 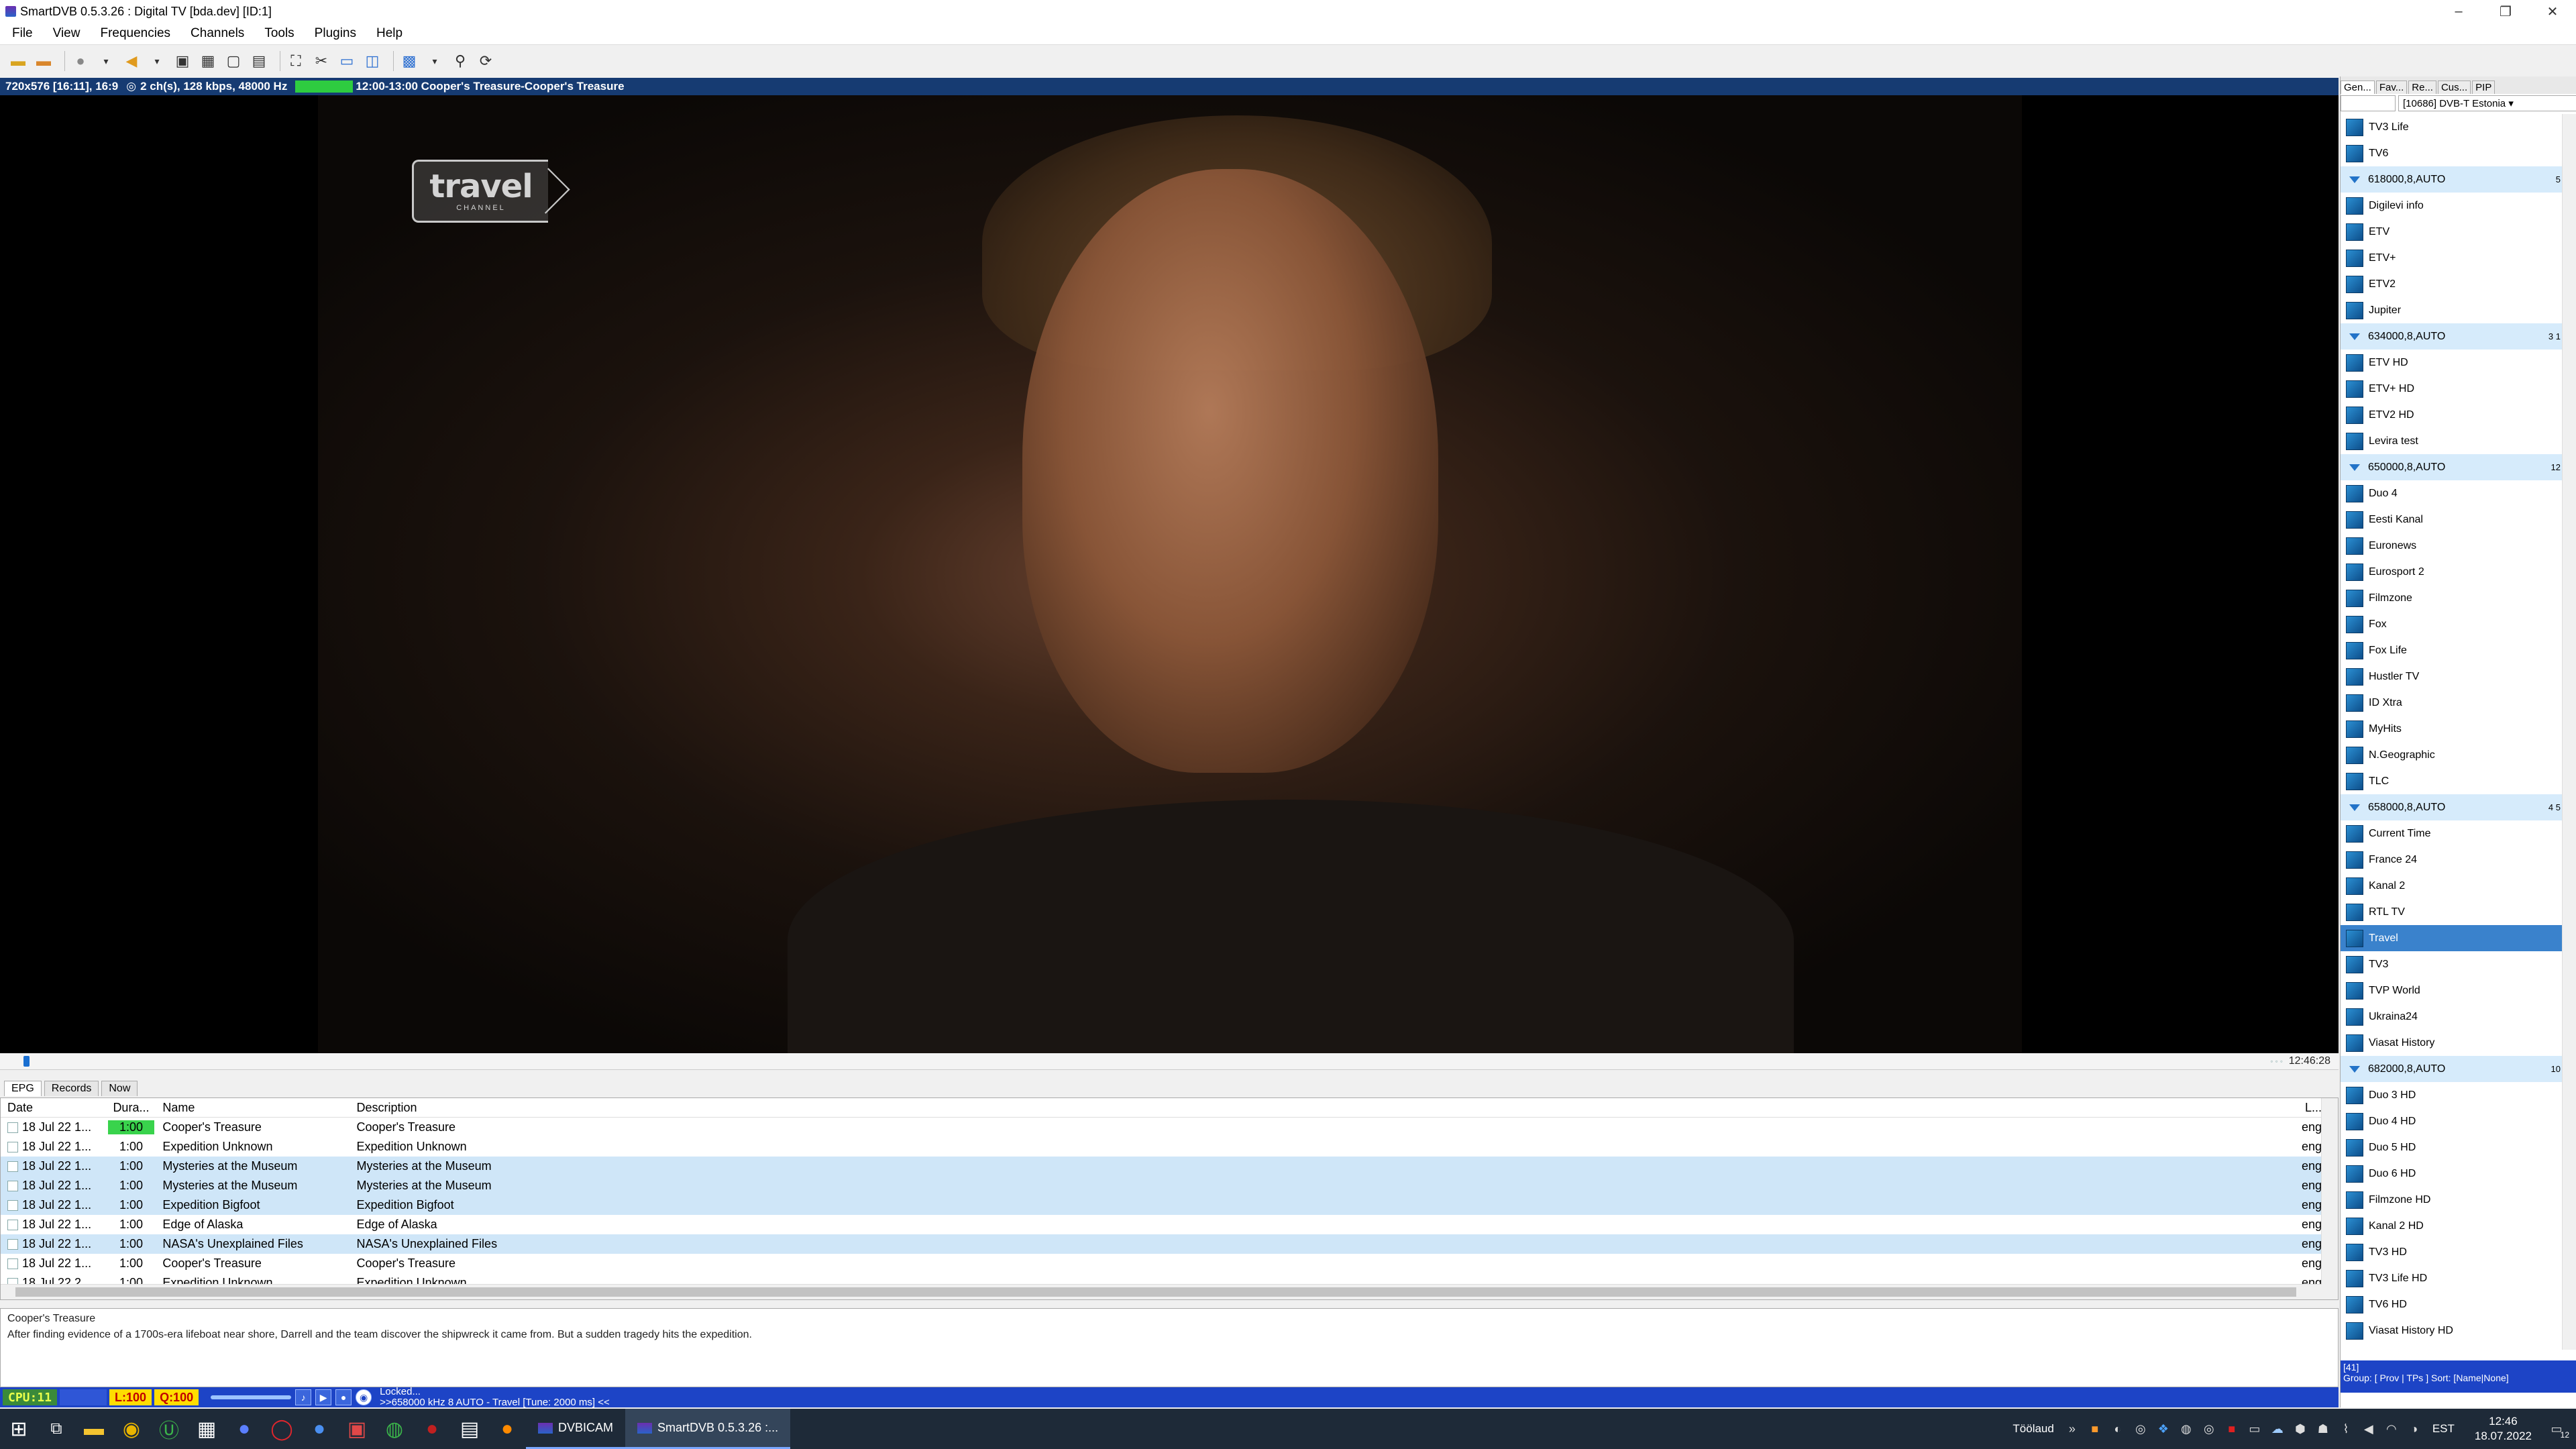 I want to click on channel-scan-icon: ▩, so click(x=409, y=61).